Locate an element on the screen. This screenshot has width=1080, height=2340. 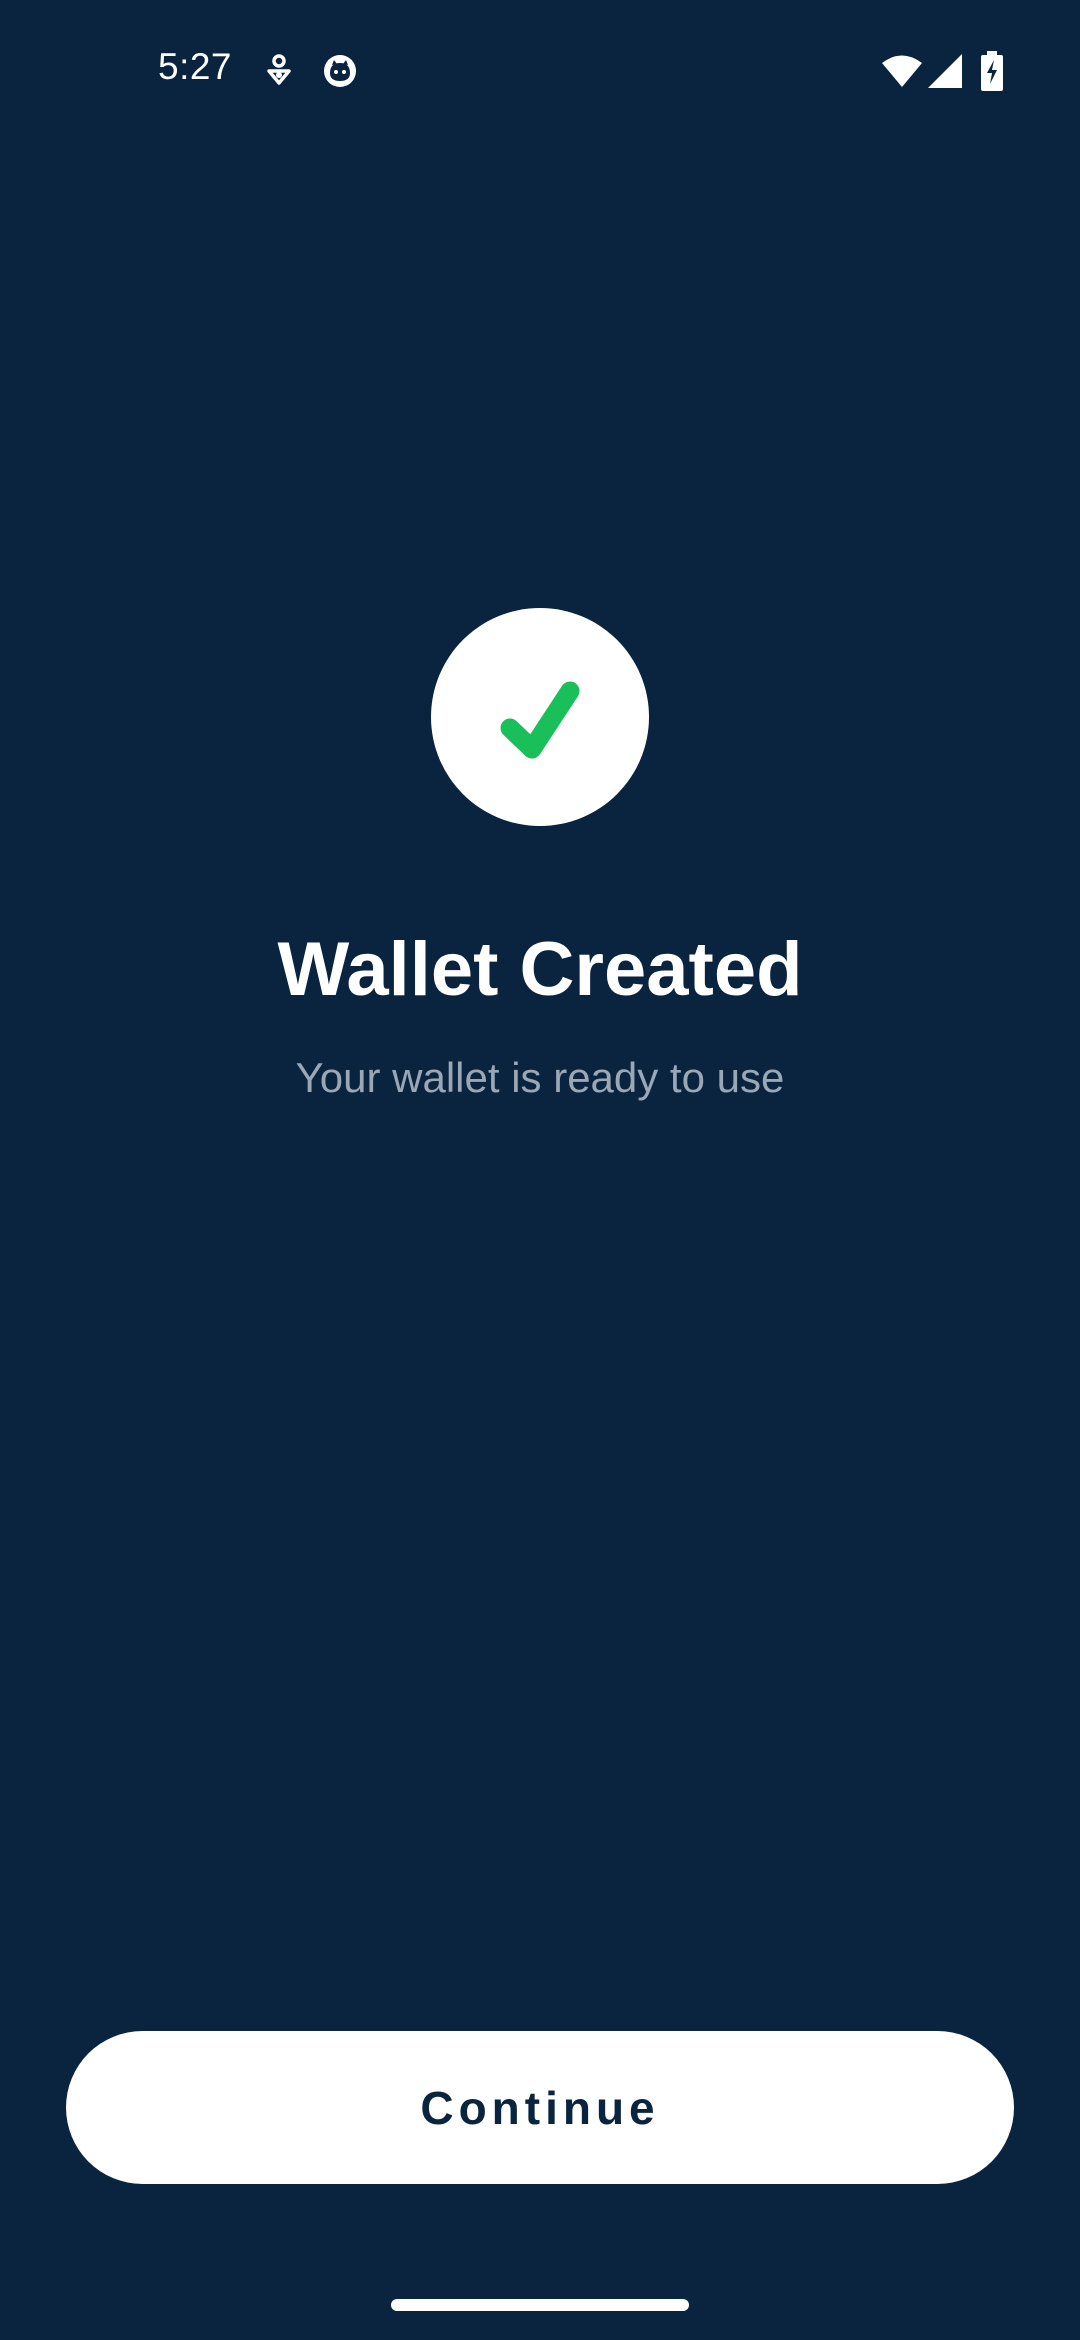
face-icon is located at coordinates (340, 71).